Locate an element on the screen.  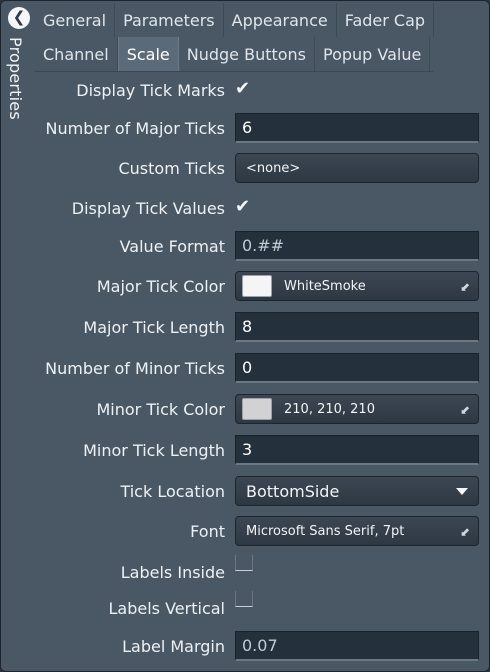
major-tick-color-label: Major Tick Color is located at coordinates (160, 286).